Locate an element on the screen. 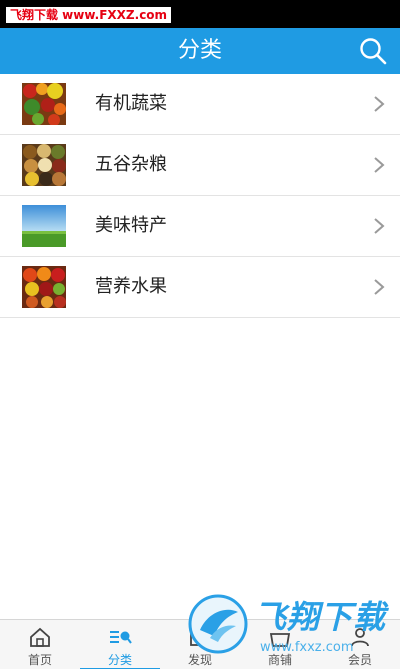 The width and height of the screenshot is (400, 669). tab-label: 首页 is located at coordinates (39, 660).